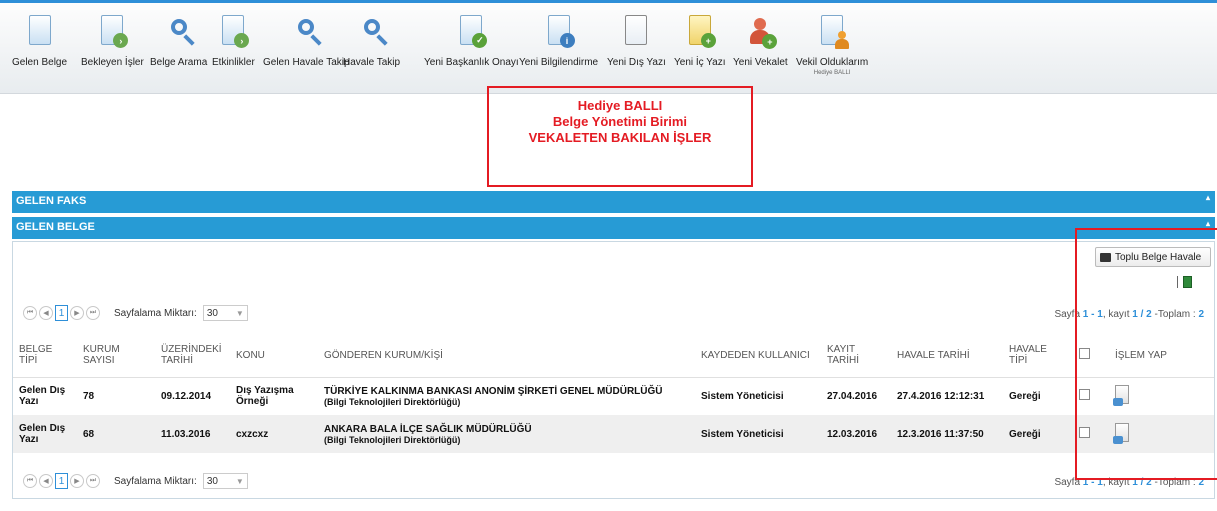 The image size is (1217, 511). I want to click on col-uzerindeki-tarihi: ÜZERİNDEKİ TARİHİ, so click(192, 356).